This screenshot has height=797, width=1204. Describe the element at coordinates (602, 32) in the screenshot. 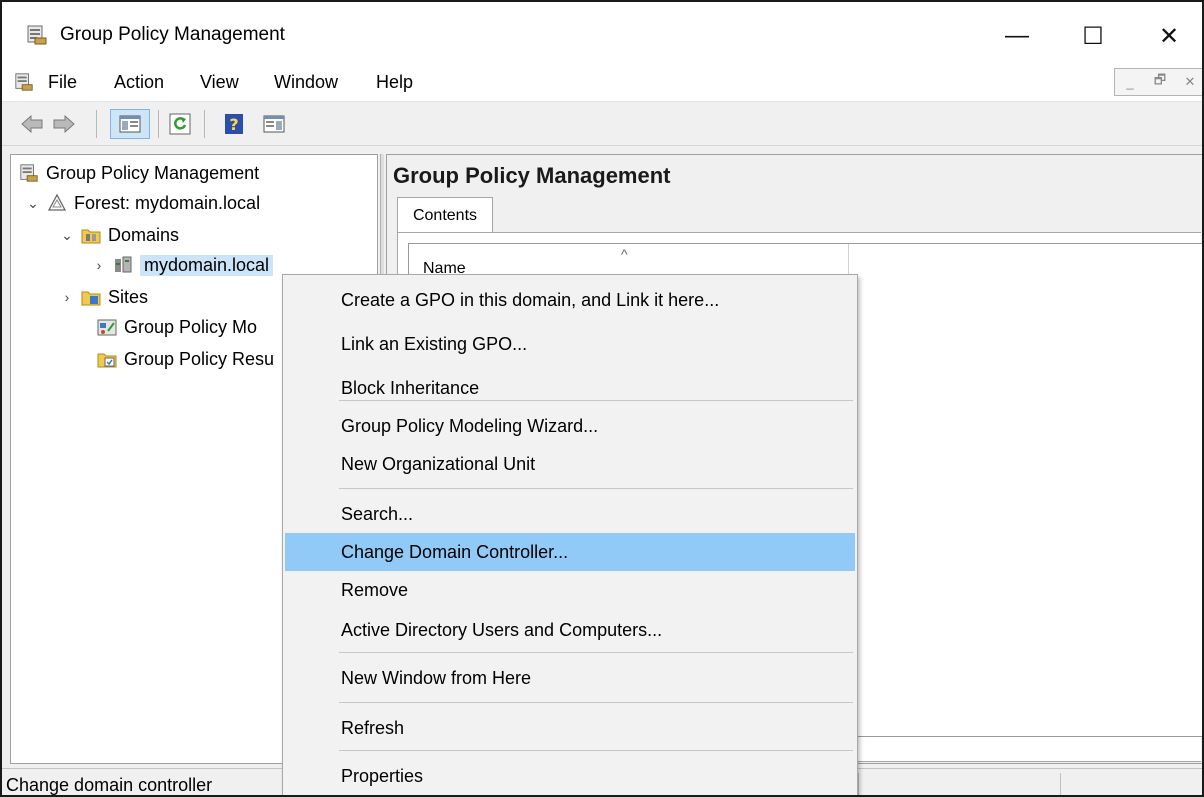

I see `title-bar: Group Policy Management — ☐ ✕` at that location.